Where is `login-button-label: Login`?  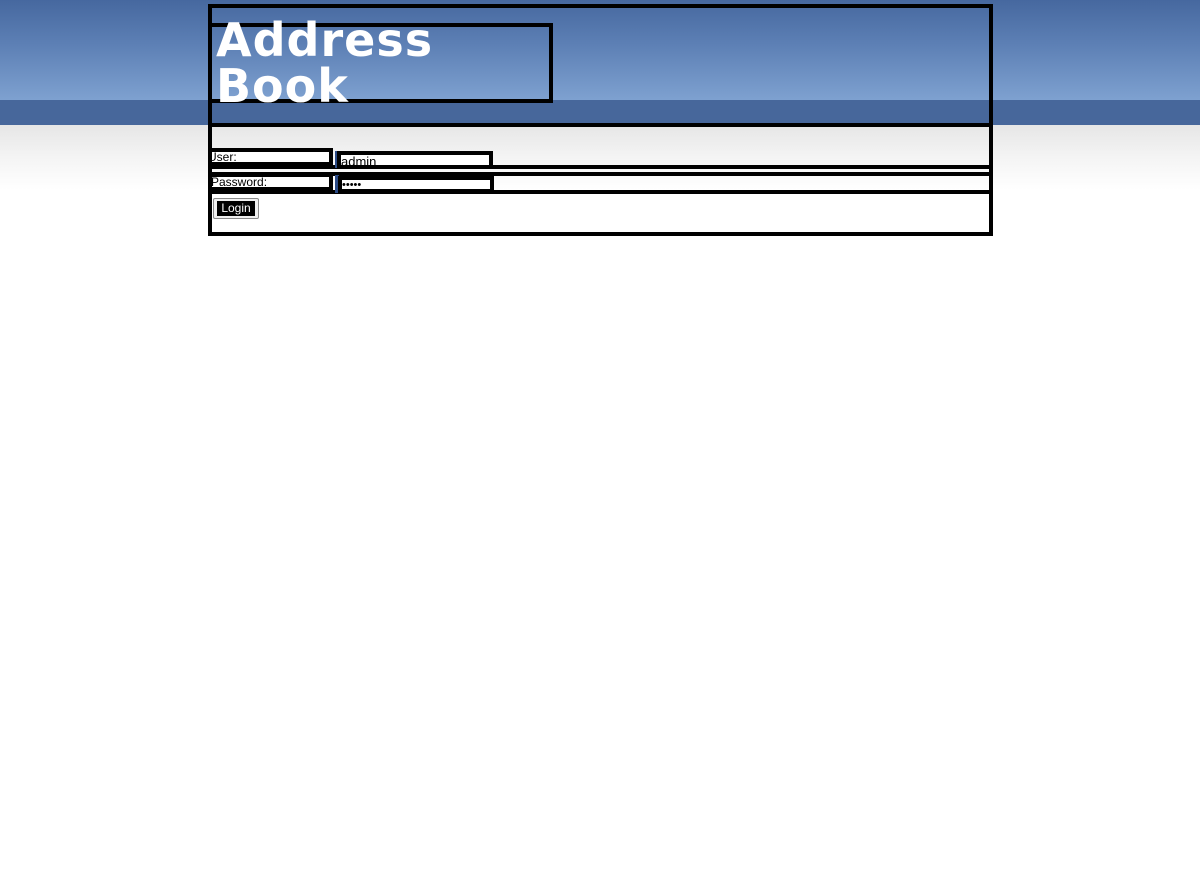 login-button-label: Login is located at coordinates (236, 208).